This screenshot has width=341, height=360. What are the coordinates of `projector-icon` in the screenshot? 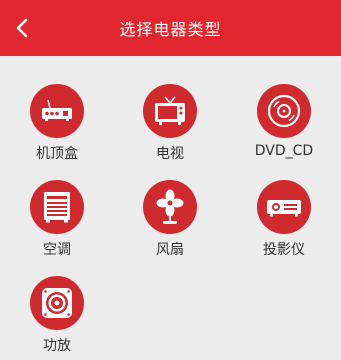 It's located at (284, 208).